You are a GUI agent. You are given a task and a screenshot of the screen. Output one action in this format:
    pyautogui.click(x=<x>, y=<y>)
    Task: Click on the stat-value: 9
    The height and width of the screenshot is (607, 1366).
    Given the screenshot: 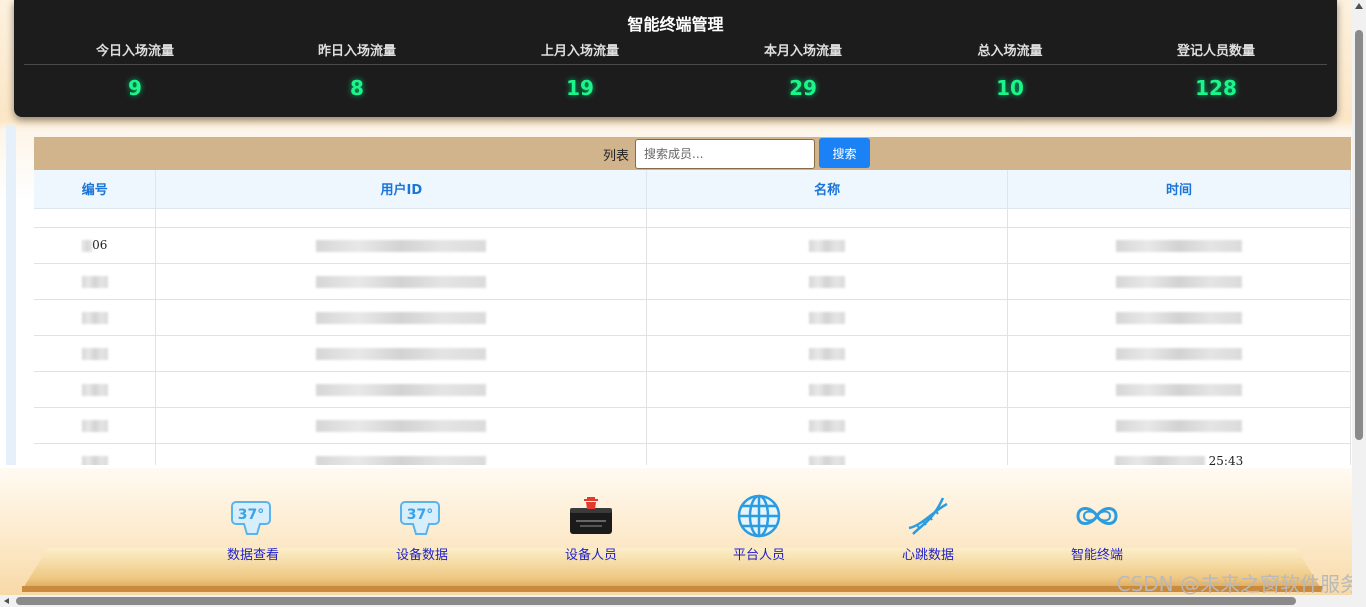 What is the action you would take?
    pyautogui.click(x=135, y=88)
    